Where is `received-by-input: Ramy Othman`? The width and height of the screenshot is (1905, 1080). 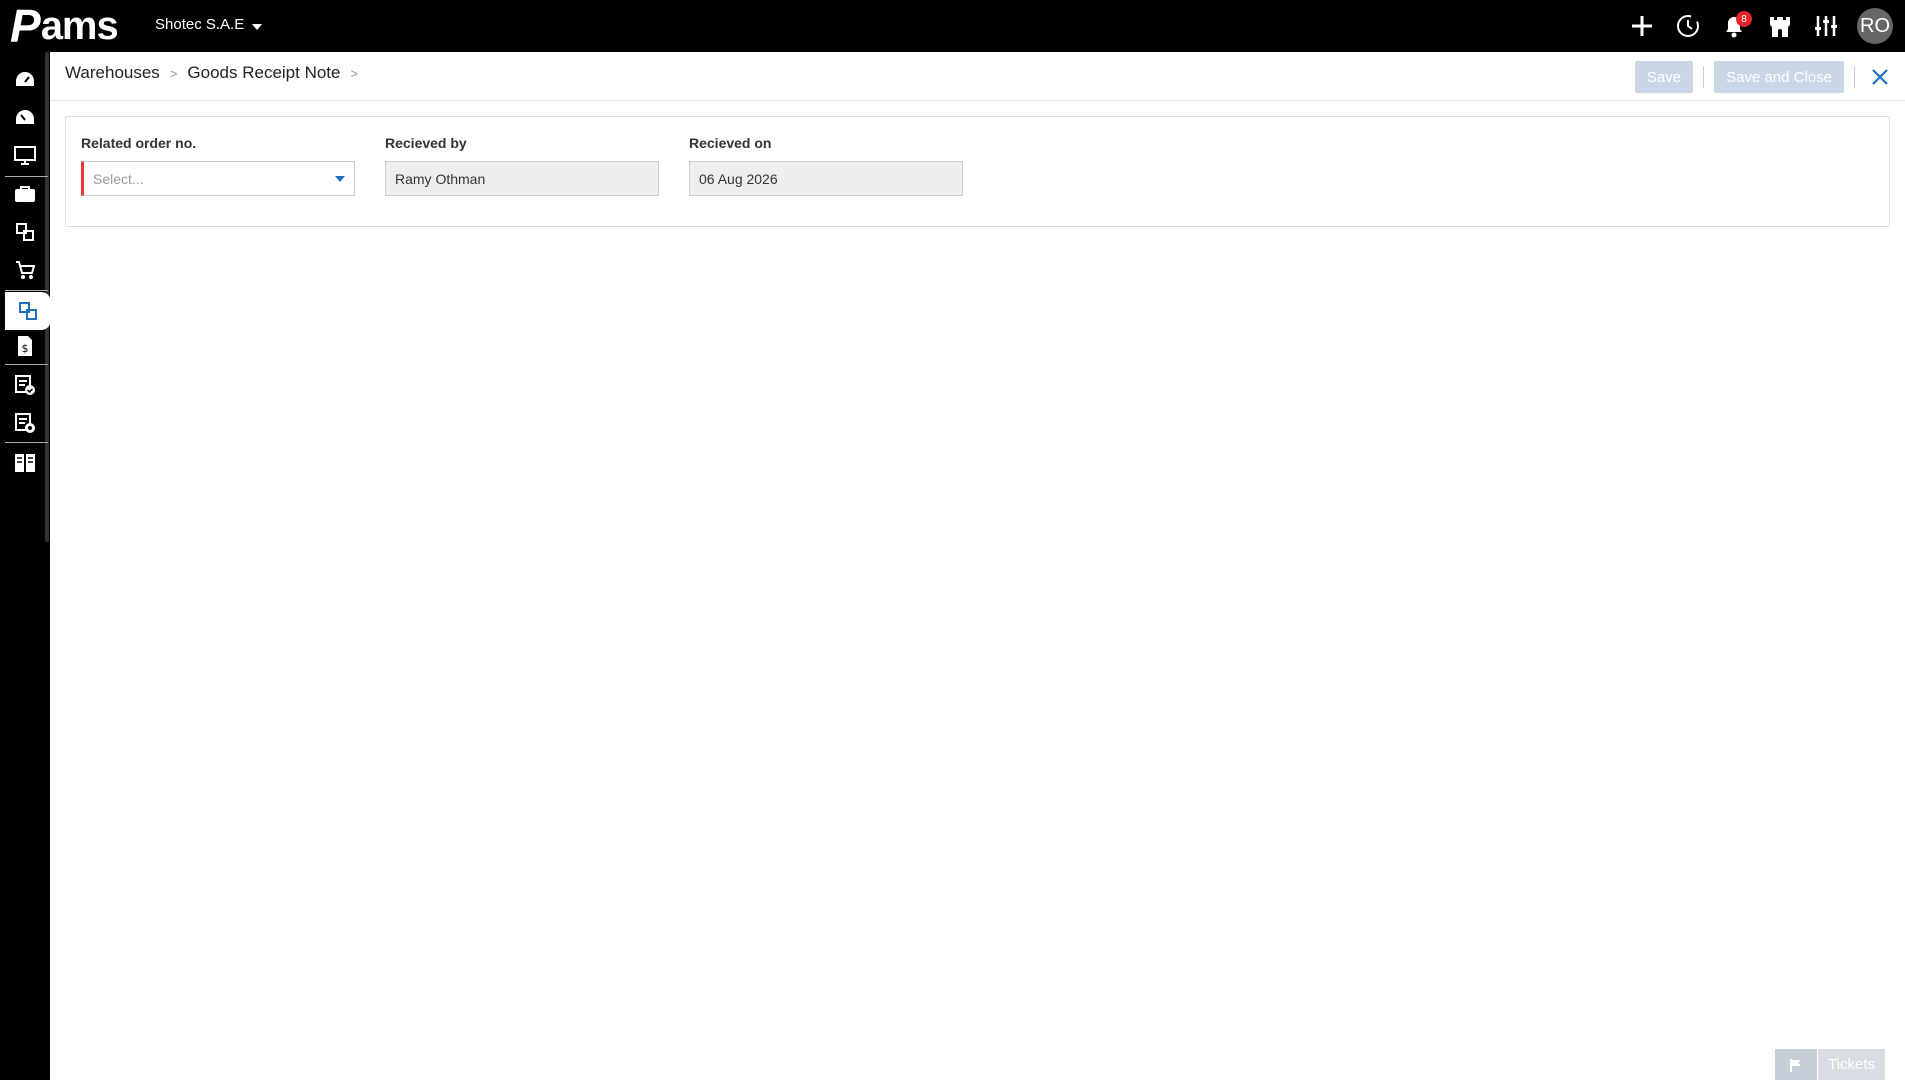
received-by-input: Ramy Othman is located at coordinates (522, 178).